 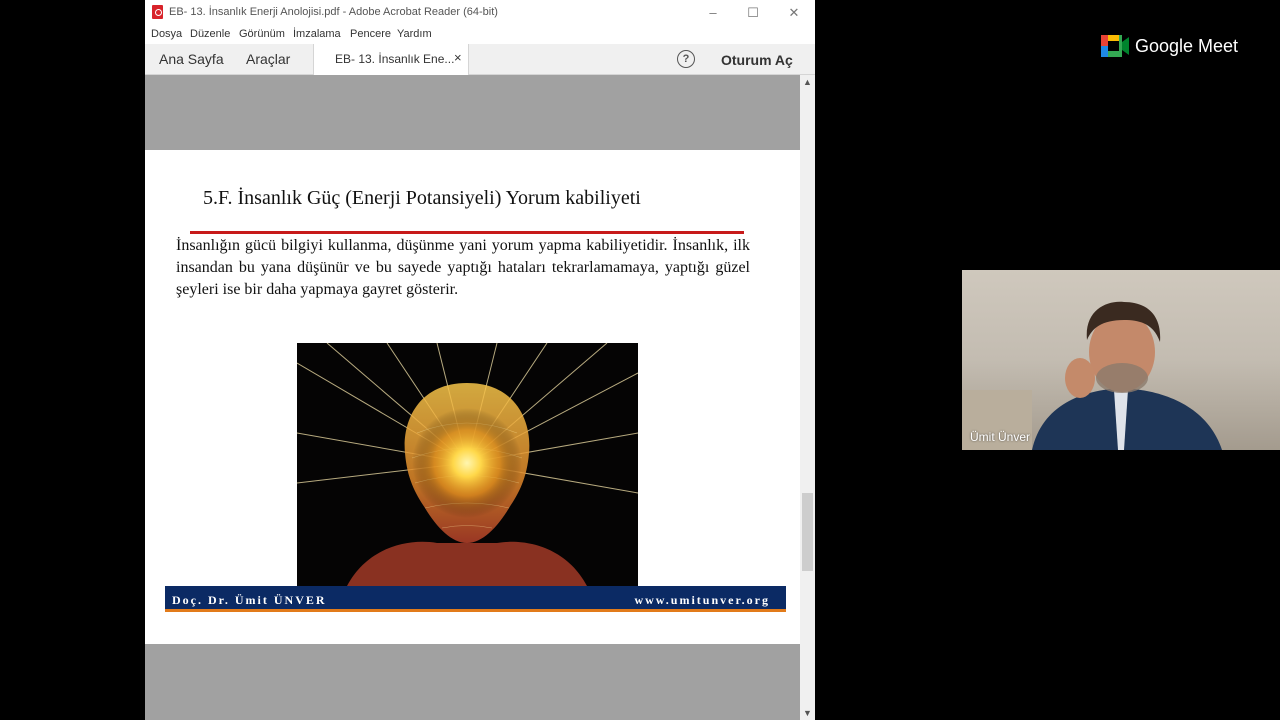 I want to click on maximize-button: ☐, so click(x=753, y=13).